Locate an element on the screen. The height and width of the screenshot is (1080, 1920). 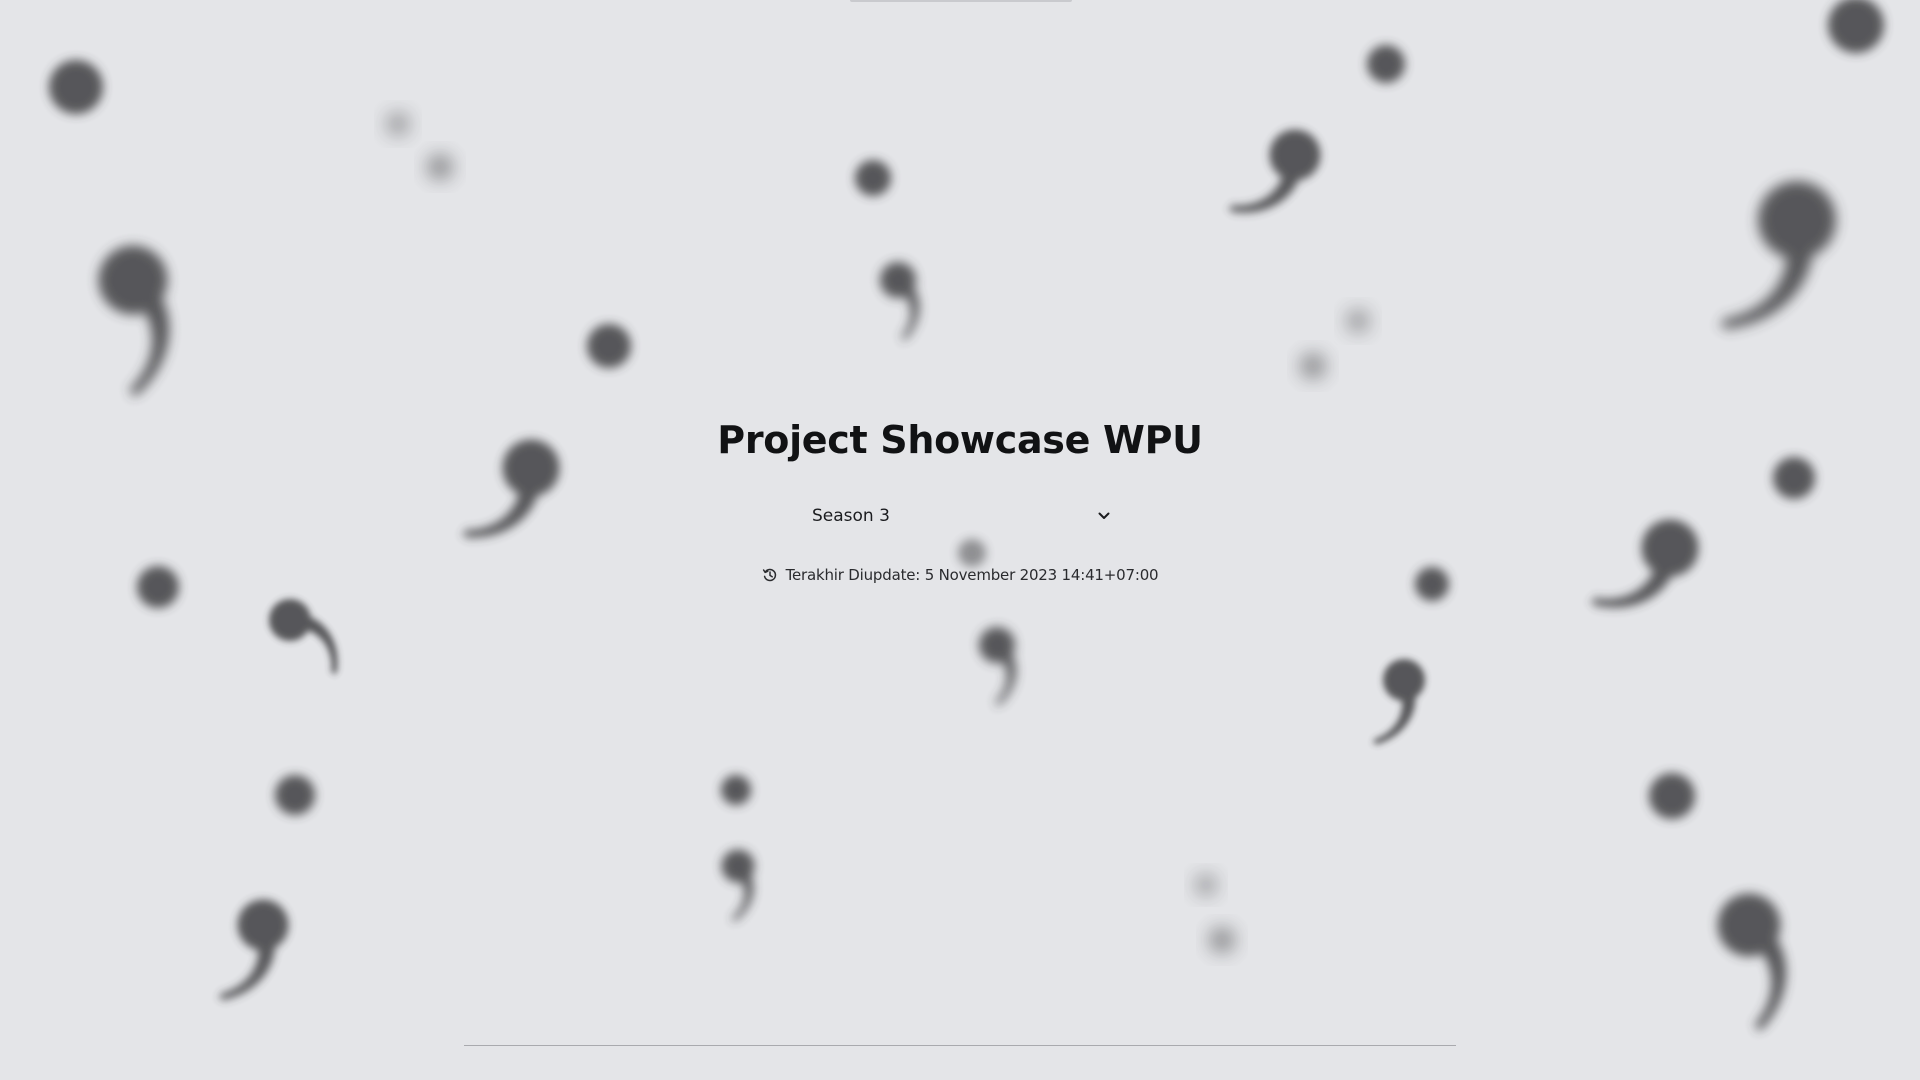
history-icon is located at coordinates (770, 575).